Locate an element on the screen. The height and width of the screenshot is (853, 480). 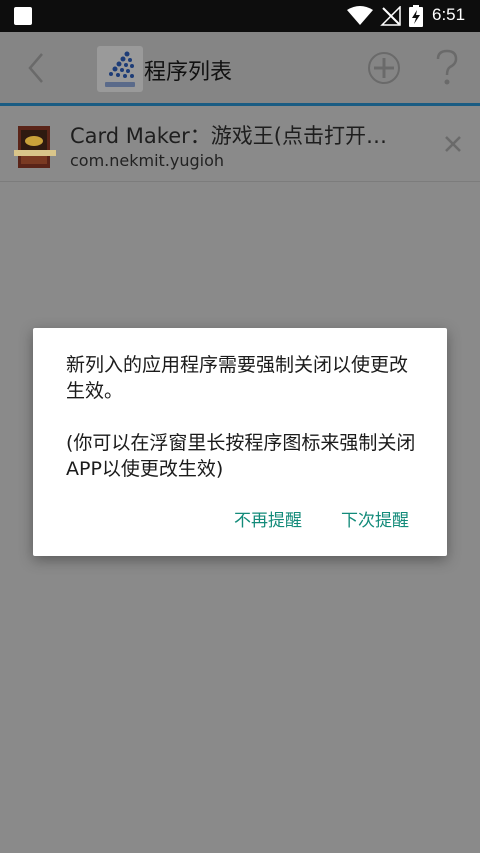
remind-next-time-button: 下次提醒 is located at coordinates (375, 518).